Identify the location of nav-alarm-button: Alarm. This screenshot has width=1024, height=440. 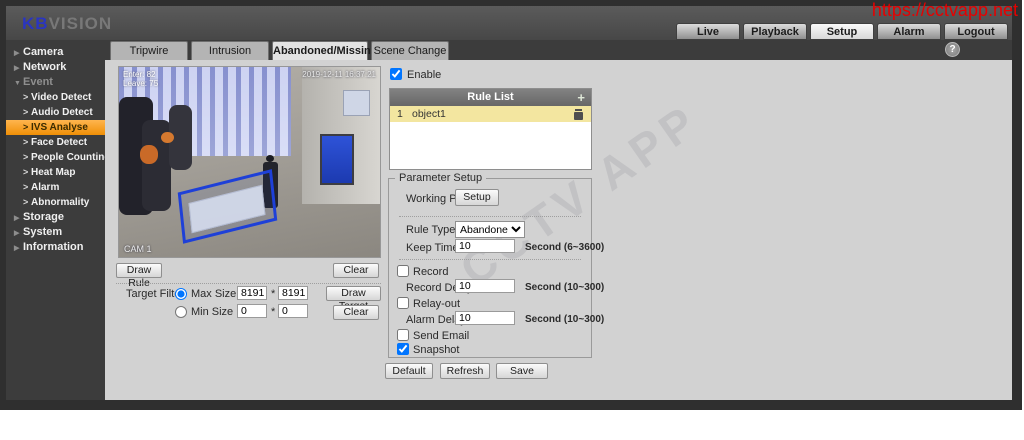
(909, 31).